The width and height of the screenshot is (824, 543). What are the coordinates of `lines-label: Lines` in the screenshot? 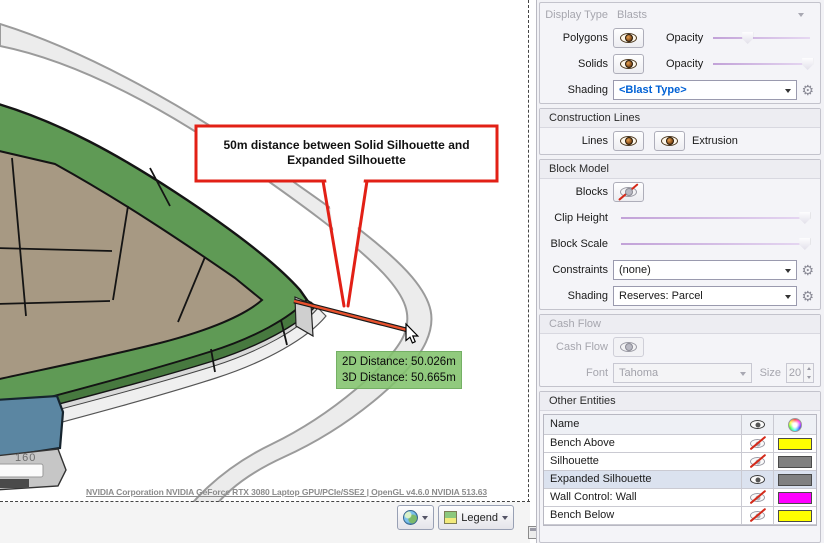 It's located at (594, 141).